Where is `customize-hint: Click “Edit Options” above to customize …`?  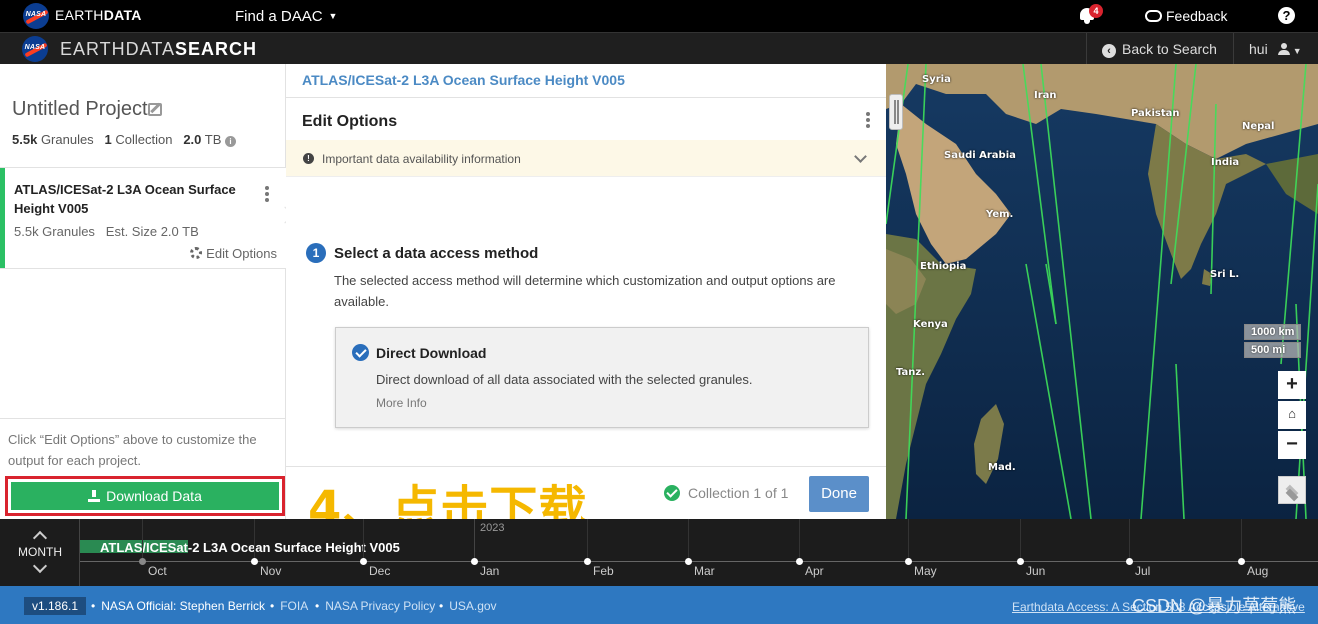
customize-hint: Click “Edit Options” above to customize … is located at coordinates (143, 444).